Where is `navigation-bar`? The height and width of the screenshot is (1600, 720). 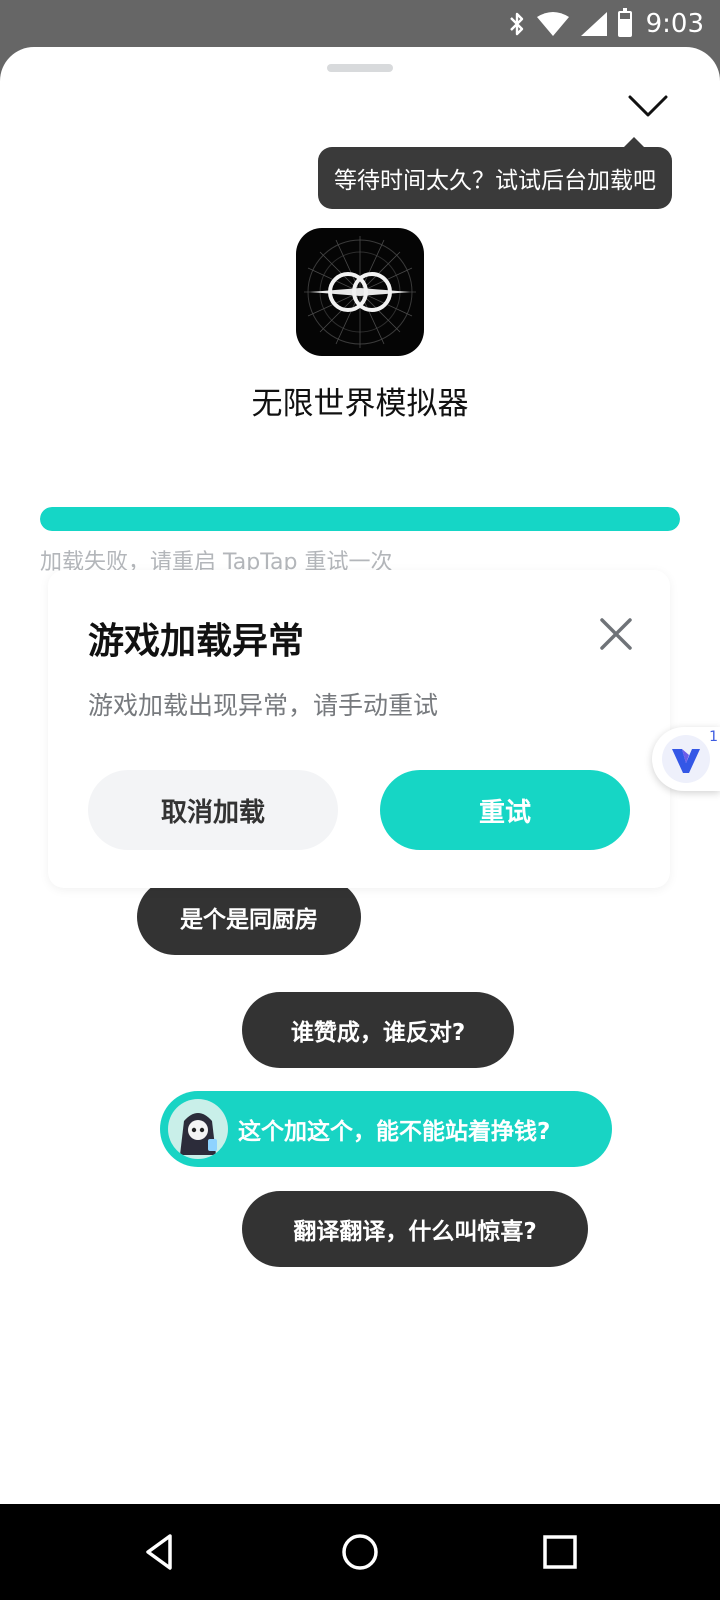
navigation-bar is located at coordinates (360, 1552).